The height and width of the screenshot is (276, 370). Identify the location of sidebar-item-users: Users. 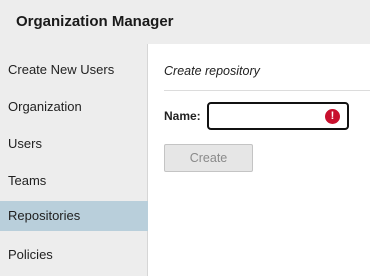
(74, 144).